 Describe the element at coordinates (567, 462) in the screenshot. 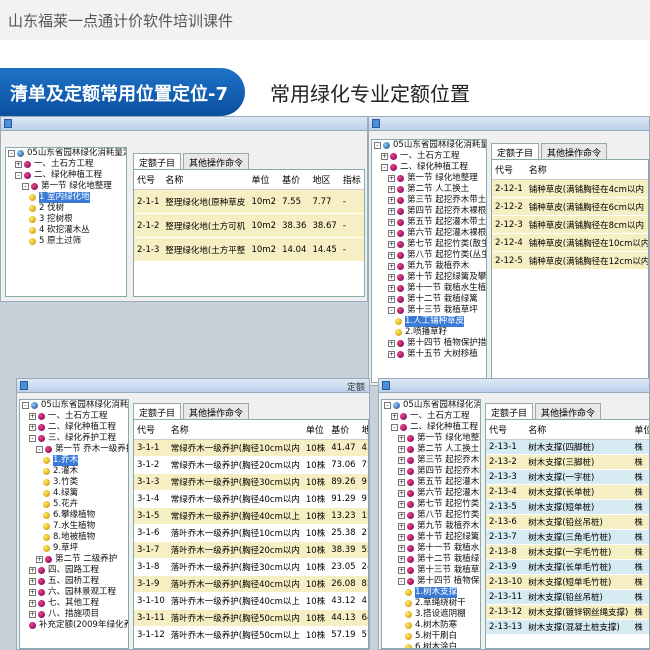

I see `table-row: 2-13-2 树木支撑(三脚桩) 株` at that location.